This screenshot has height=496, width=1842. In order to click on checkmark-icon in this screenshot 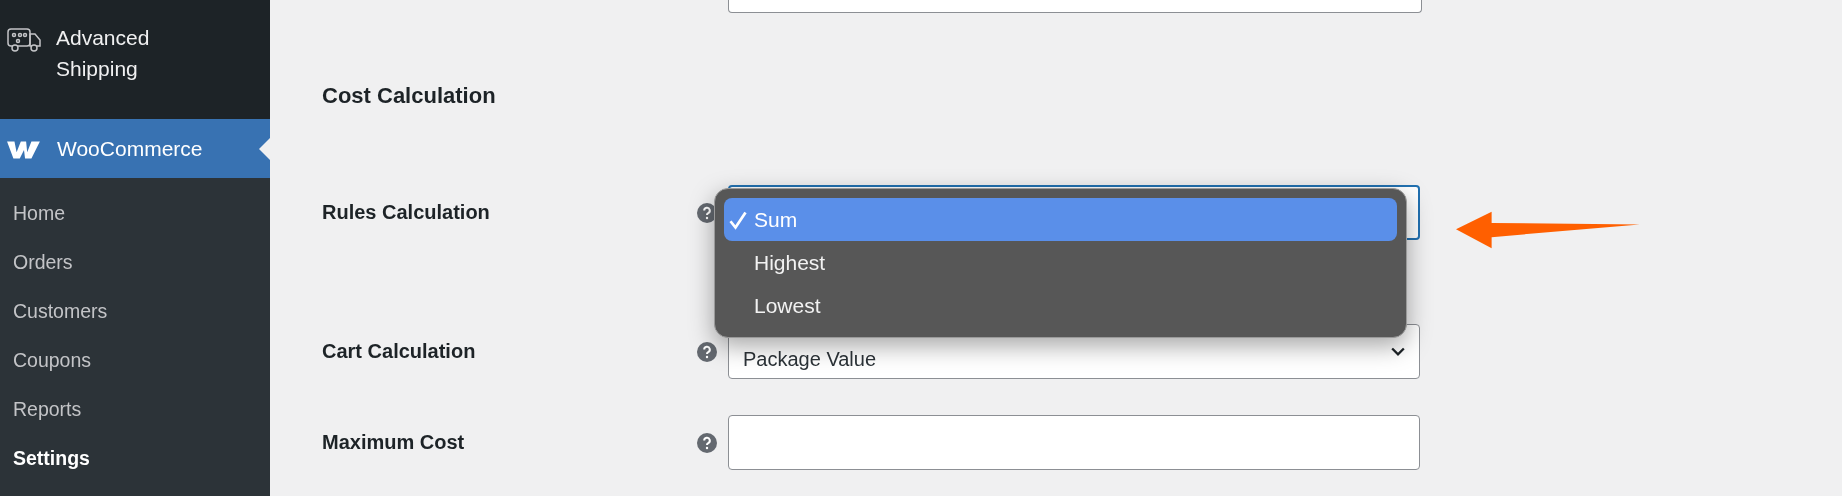, I will do `click(738, 219)`.